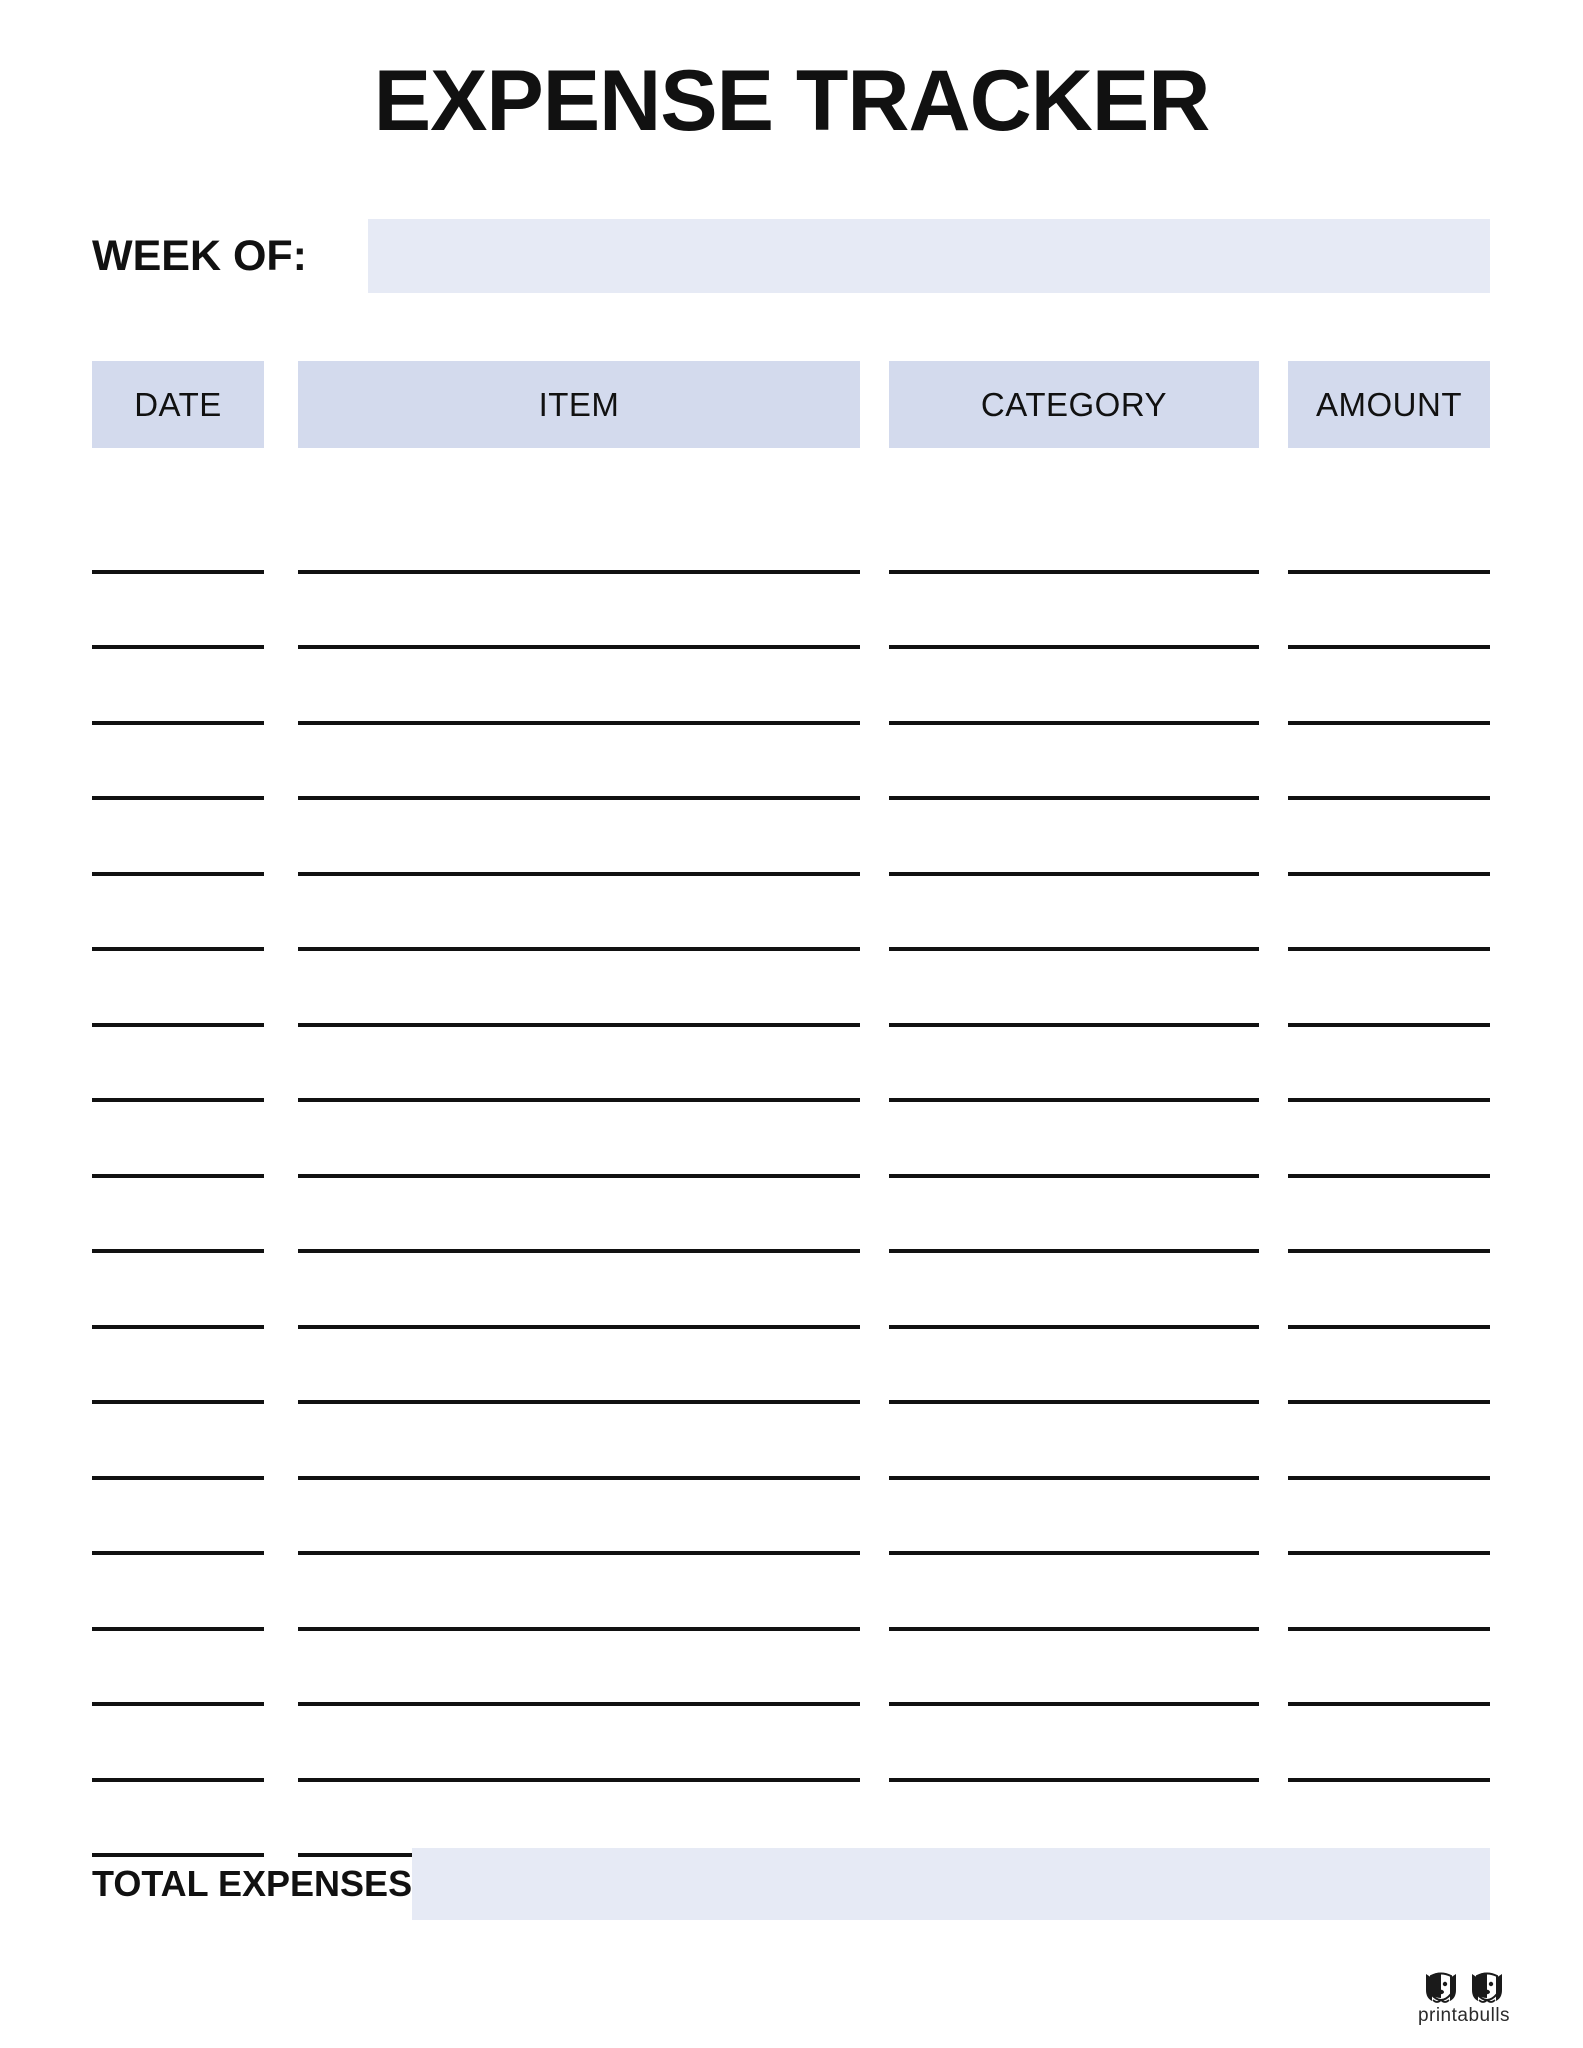 This screenshot has width=1583, height=2048. Describe the element at coordinates (1464, 1988) in the screenshot. I see `two-bulldog-faces-icon` at that location.